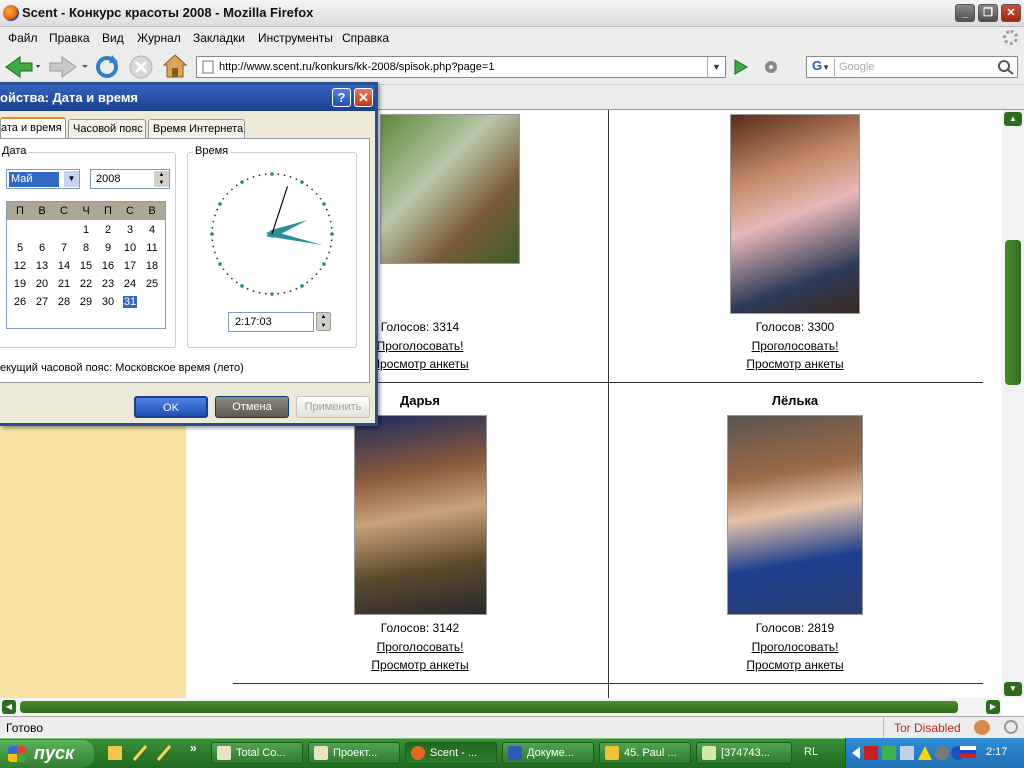 The width and height of the screenshot is (1024, 768). Describe the element at coordinates (47, 754) in the screenshot. I see `start-button: пуск` at that location.